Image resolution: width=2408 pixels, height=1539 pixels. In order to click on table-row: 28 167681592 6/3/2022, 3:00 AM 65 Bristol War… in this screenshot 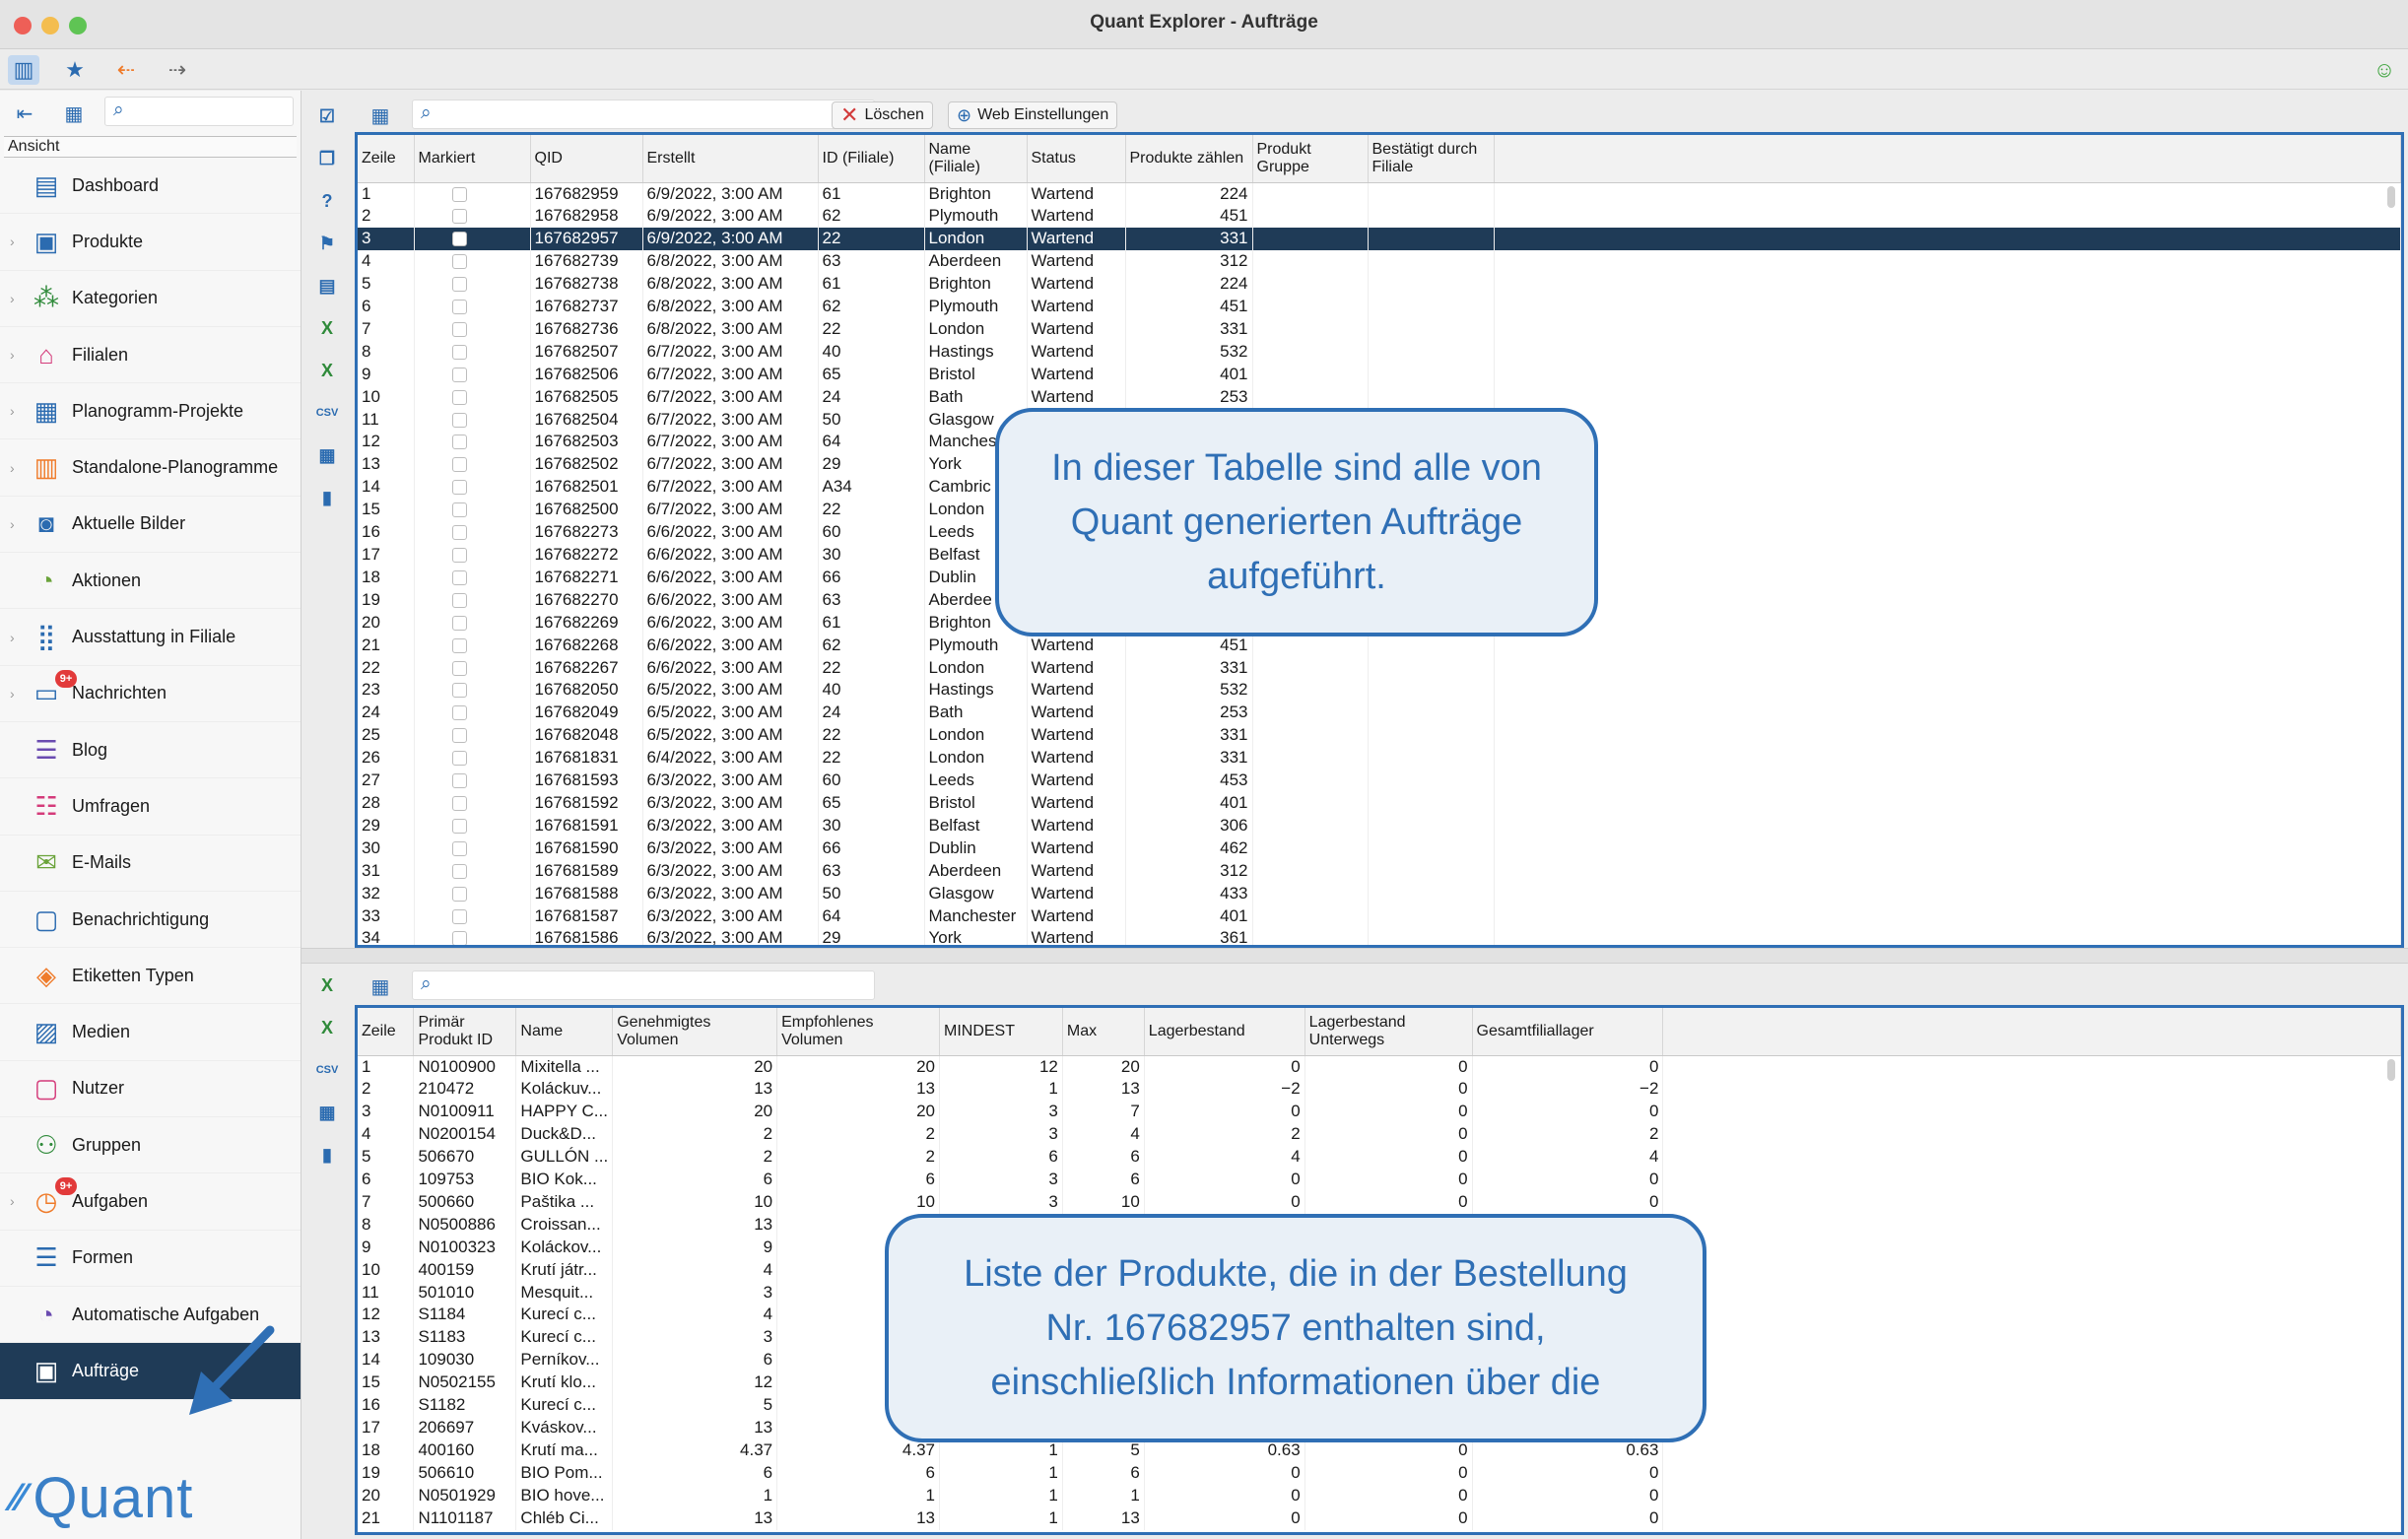, I will do `click(1379, 803)`.